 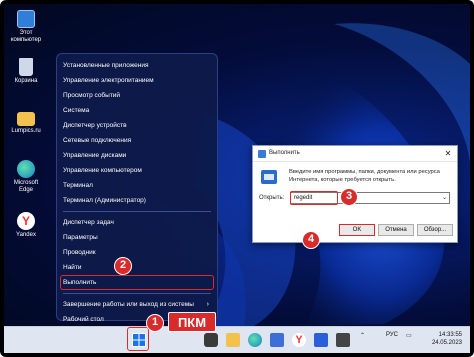 What do you see at coordinates (137, 140) in the screenshot?
I see `menu-item-network-connections: Сетевые подключения` at bounding box center [137, 140].